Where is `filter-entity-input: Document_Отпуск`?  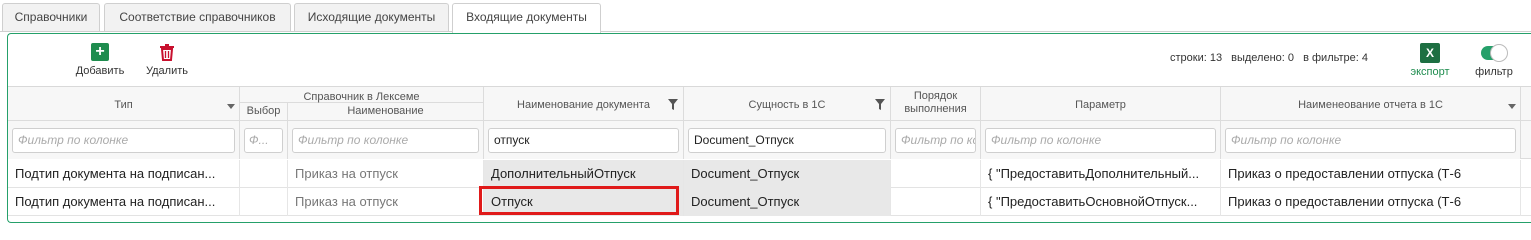 filter-entity-input: Document_Отпуск is located at coordinates (787, 140).